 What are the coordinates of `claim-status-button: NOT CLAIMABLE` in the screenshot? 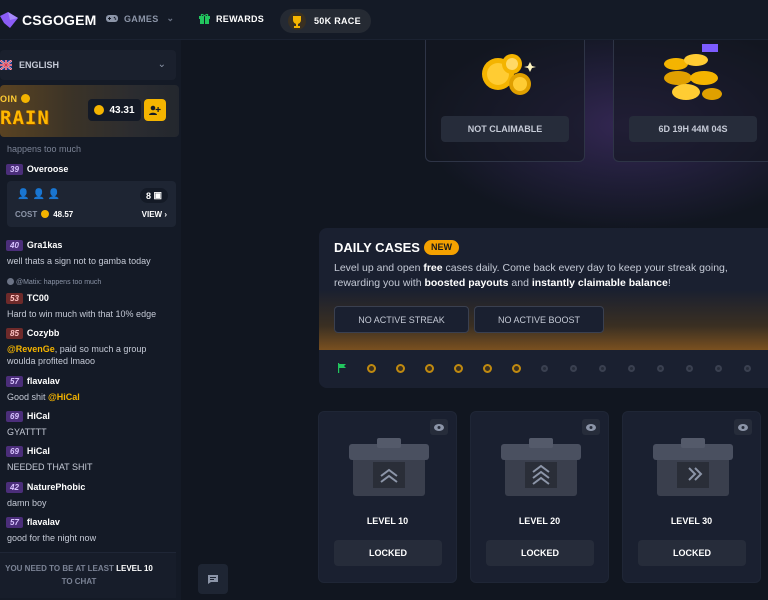 It's located at (505, 129).